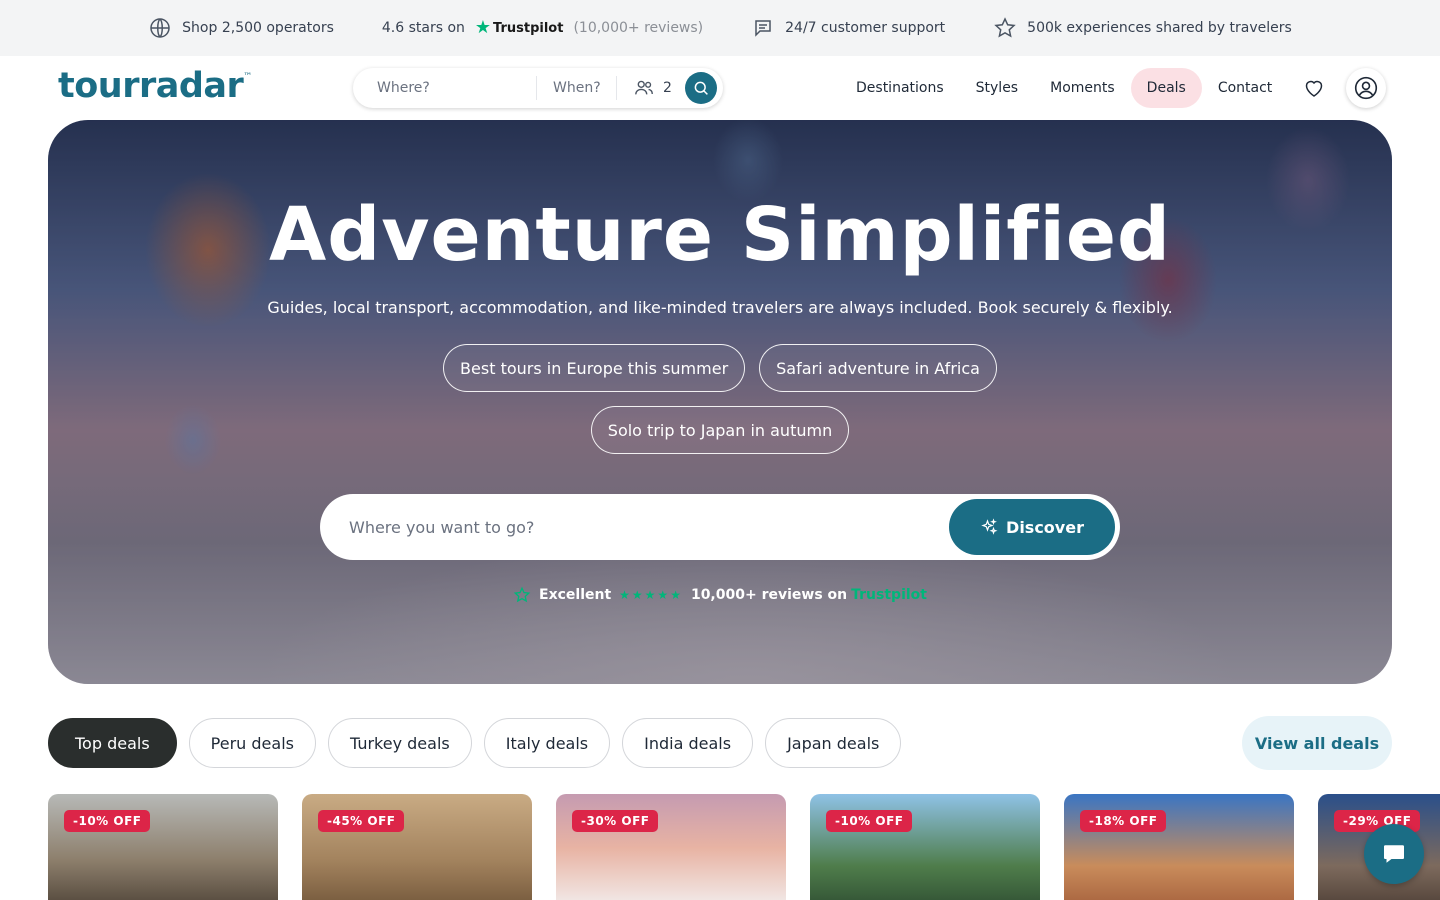  Describe the element at coordinates (1179, 847) in the screenshot. I see `deal-card: -18% OFF` at that location.